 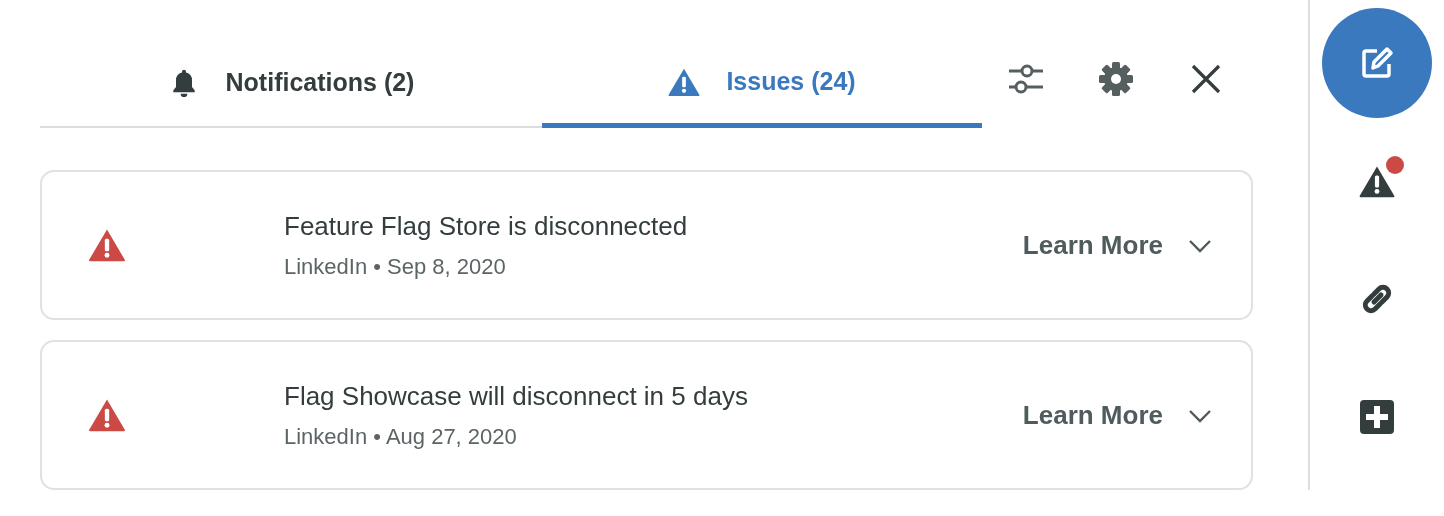 What do you see at coordinates (291, 84) in the screenshot?
I see `tab: Notifications (2)` at bounding box center [291, 84].